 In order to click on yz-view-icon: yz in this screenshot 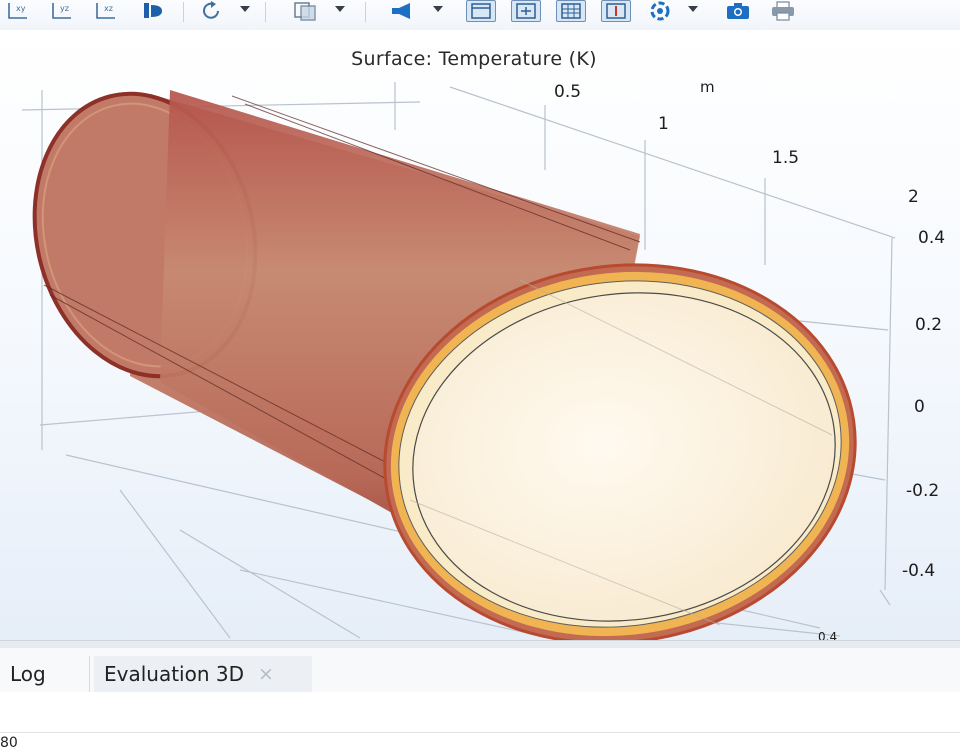, I will do `click(61, 11)`.